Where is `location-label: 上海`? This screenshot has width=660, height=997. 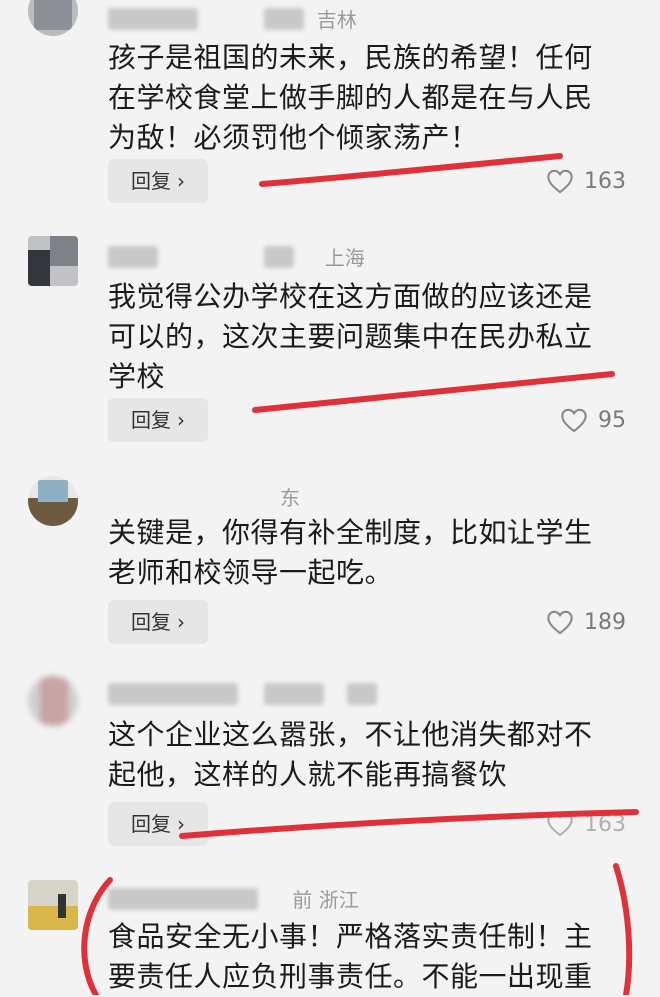
location-label: 上海 is located at coordinates (344, 258).